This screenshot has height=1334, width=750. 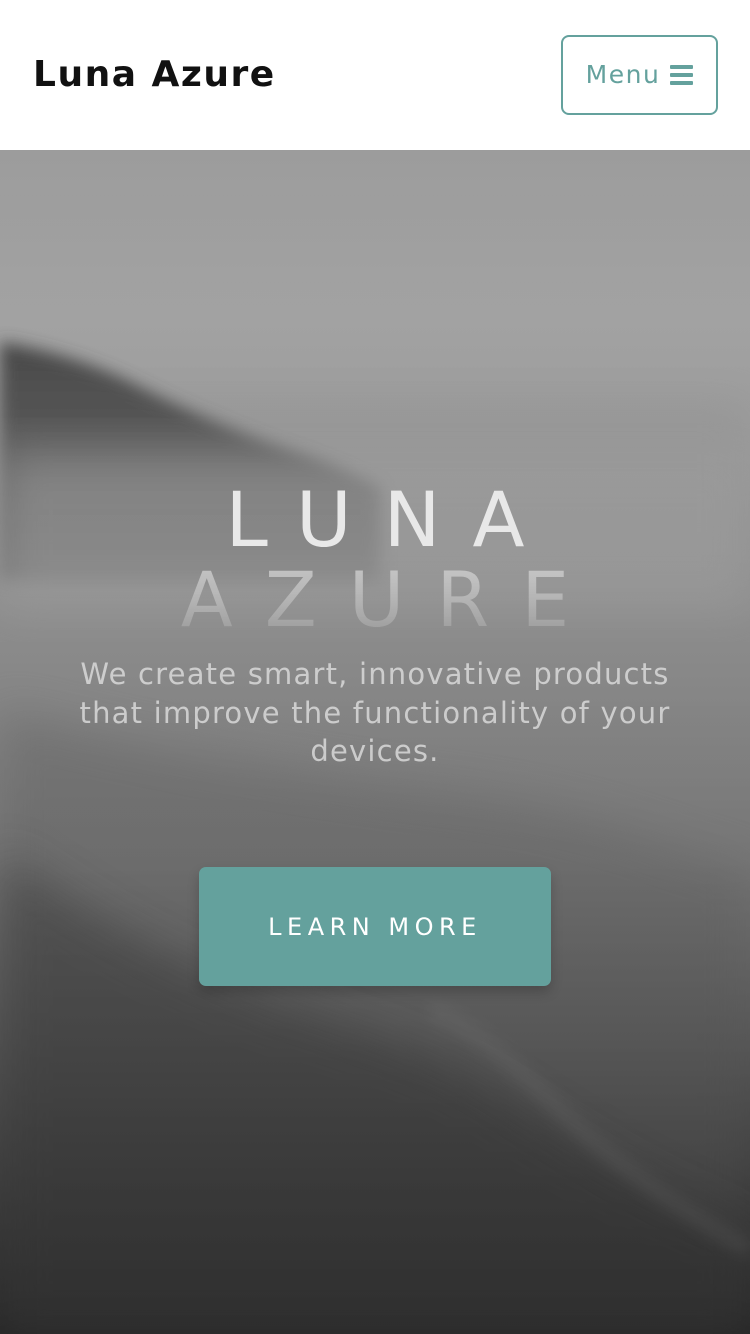 I want to click on hero-title-line-2: AZURE, so click(x=375, y=600).